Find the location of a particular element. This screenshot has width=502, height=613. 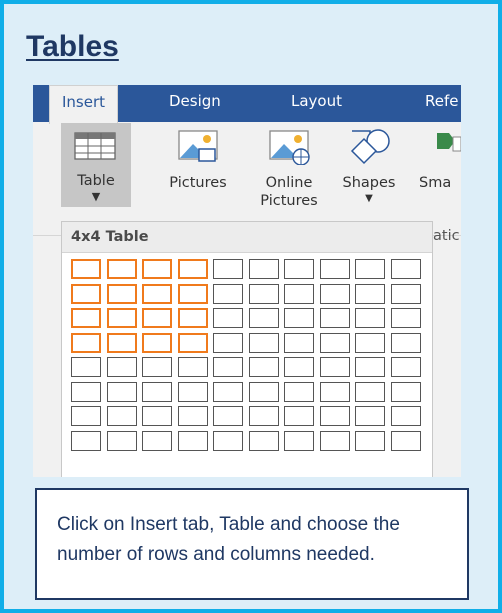

pictures-icon is located at coordinates (198, 146).